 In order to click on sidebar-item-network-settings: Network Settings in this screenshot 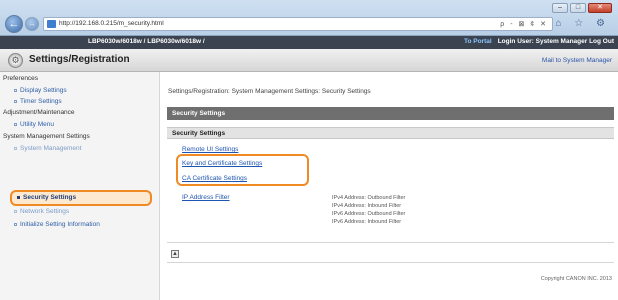, I will do `click(41, 211)`.